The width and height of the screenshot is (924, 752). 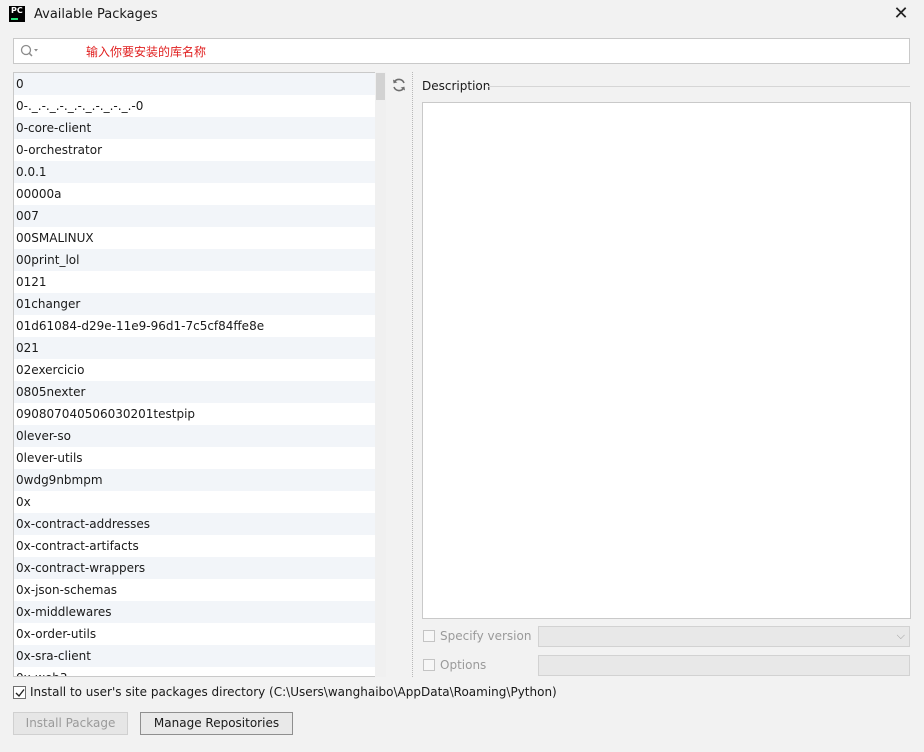 What do you see at coordinates (216, 723) in the screenshot?
I see `manage-repositories-button: Manage Repositories` at bounding box center [216, 723].